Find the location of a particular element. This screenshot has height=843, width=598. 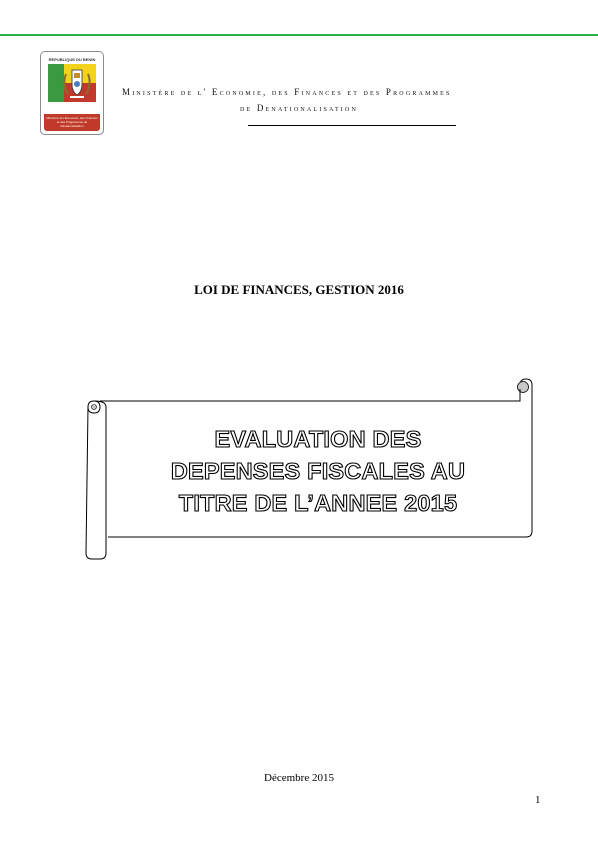

top-green-rule is located at coordinates (299, 35).